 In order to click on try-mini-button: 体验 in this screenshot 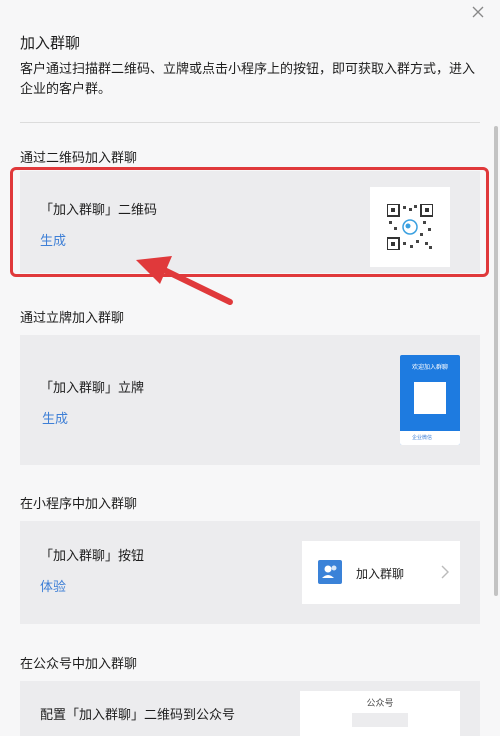, I will do `click(53, 585)`.